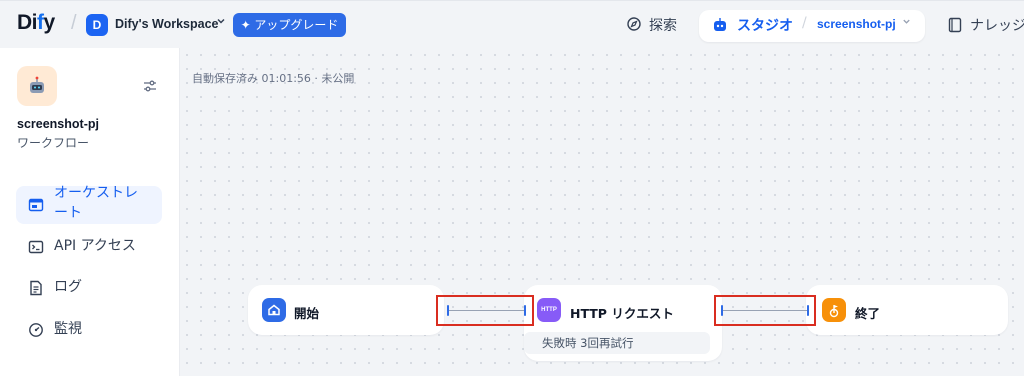 Image resolution: width=1024 pixels, height=376 pixels. What do you see at coordinates (68, 213) in the screenshot?
I see `sidebar-item-label: ート` at bounding box center [68, 213].